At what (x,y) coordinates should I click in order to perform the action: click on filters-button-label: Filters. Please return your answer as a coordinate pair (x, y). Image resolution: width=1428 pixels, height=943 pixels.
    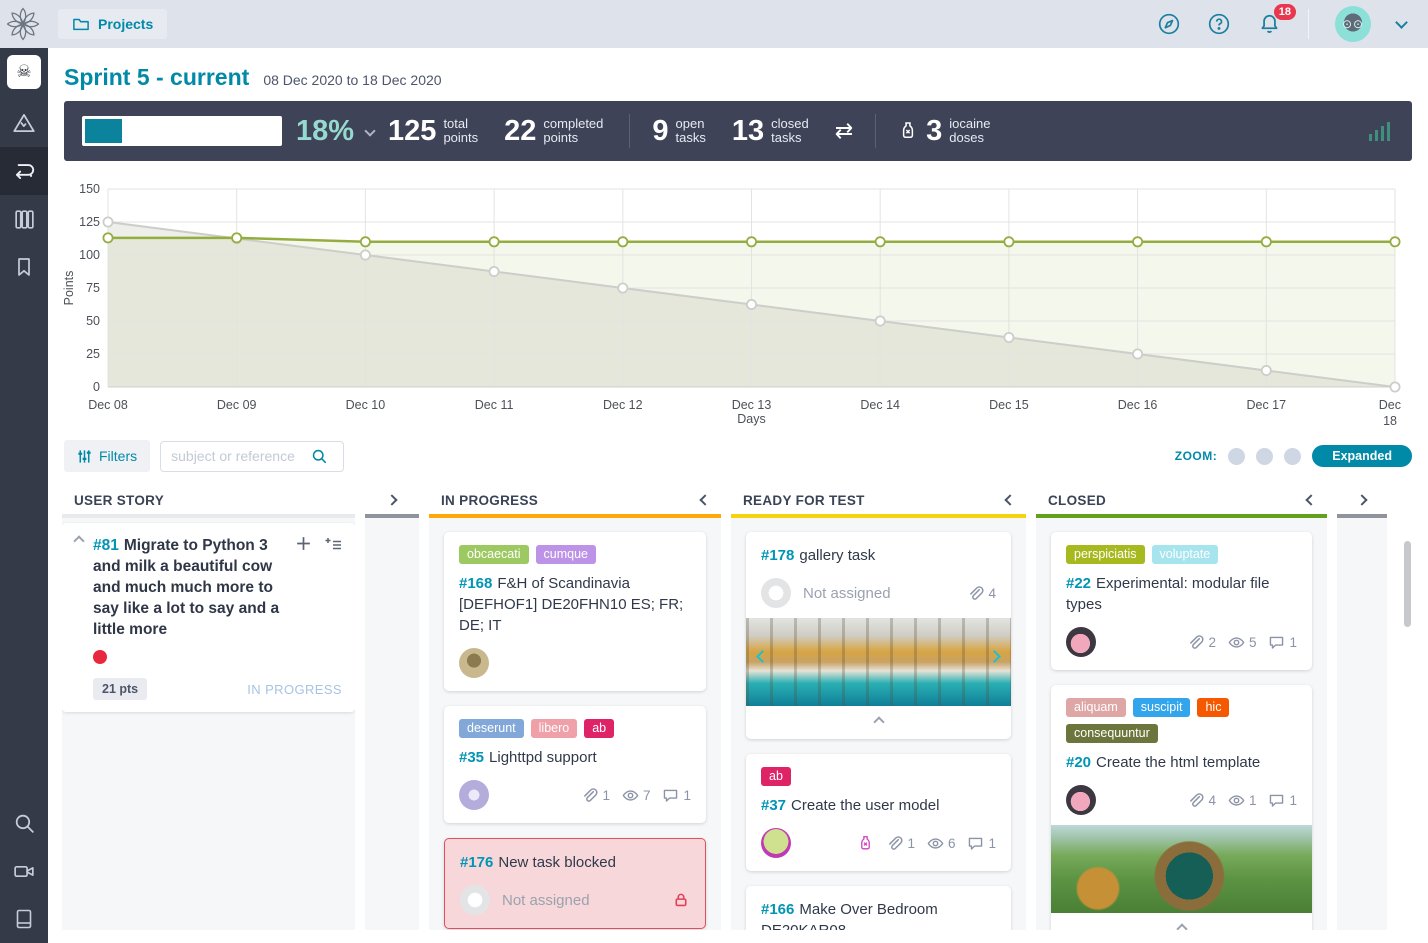
    Looking at the image, I should click on (118, 456).